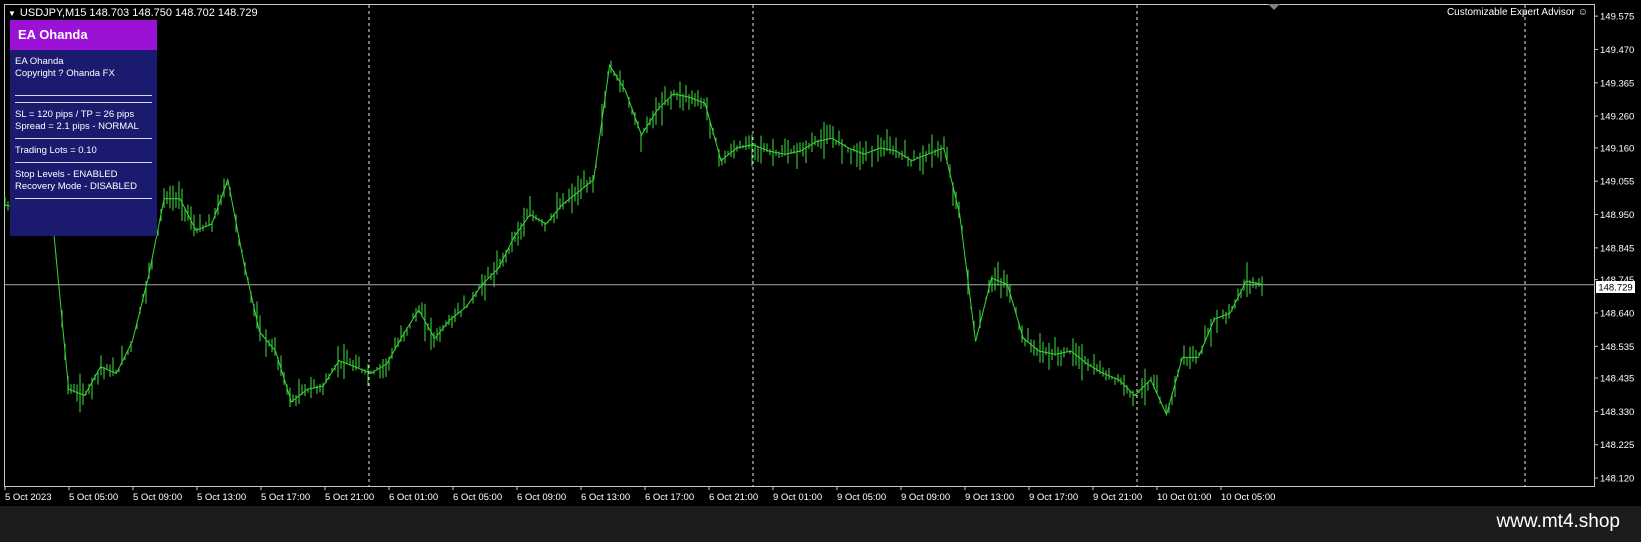  I want to click on watermark-bar: www.mt4.shop, so click(820, 524).